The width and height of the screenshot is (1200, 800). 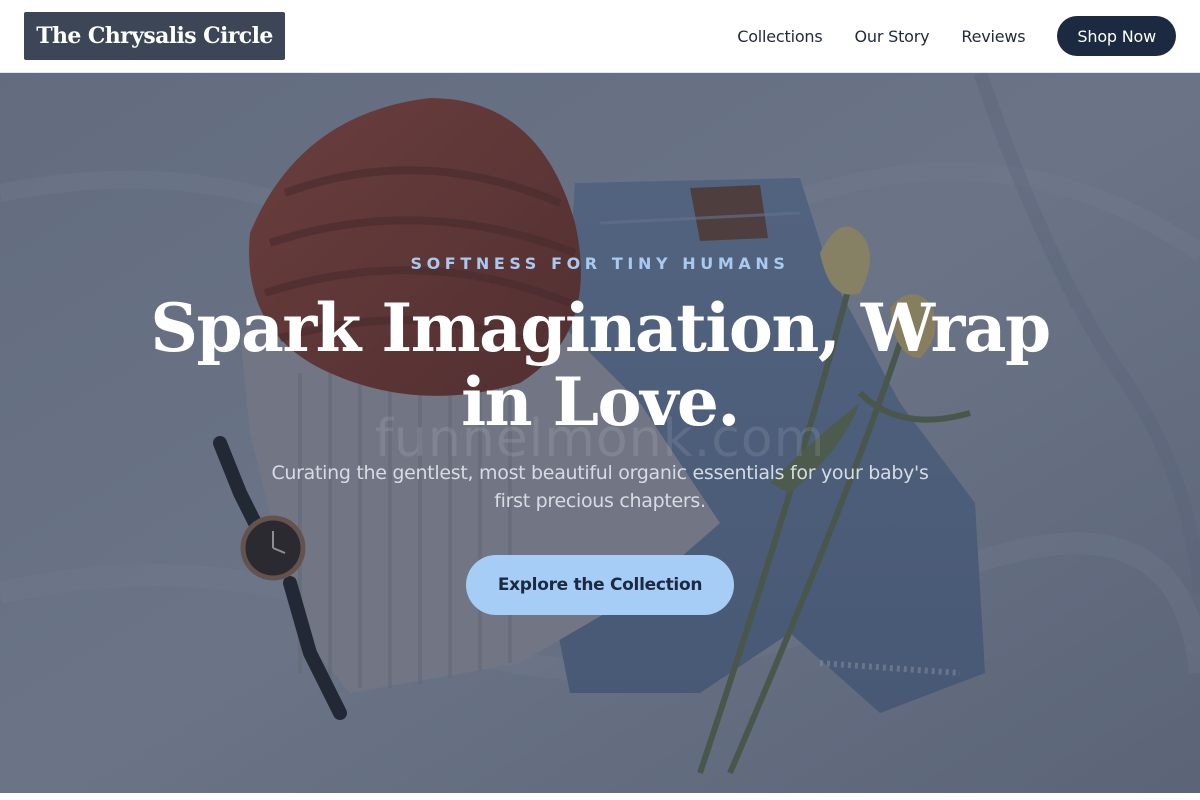 What do you see at coordinates (600, 796) in the screenshot?
I see `page-bottom-strip` at bounding box center [600, 796].